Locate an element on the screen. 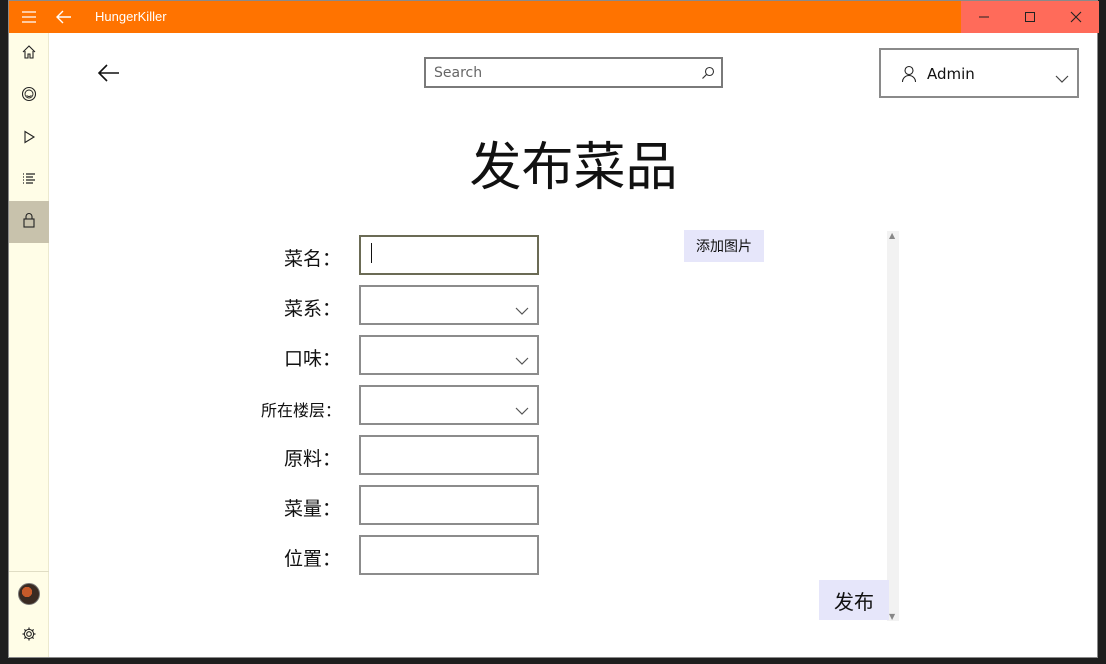 The height and width of the screenshot is (664, 1106). cuisine-select is located at coordinates (449, 305).